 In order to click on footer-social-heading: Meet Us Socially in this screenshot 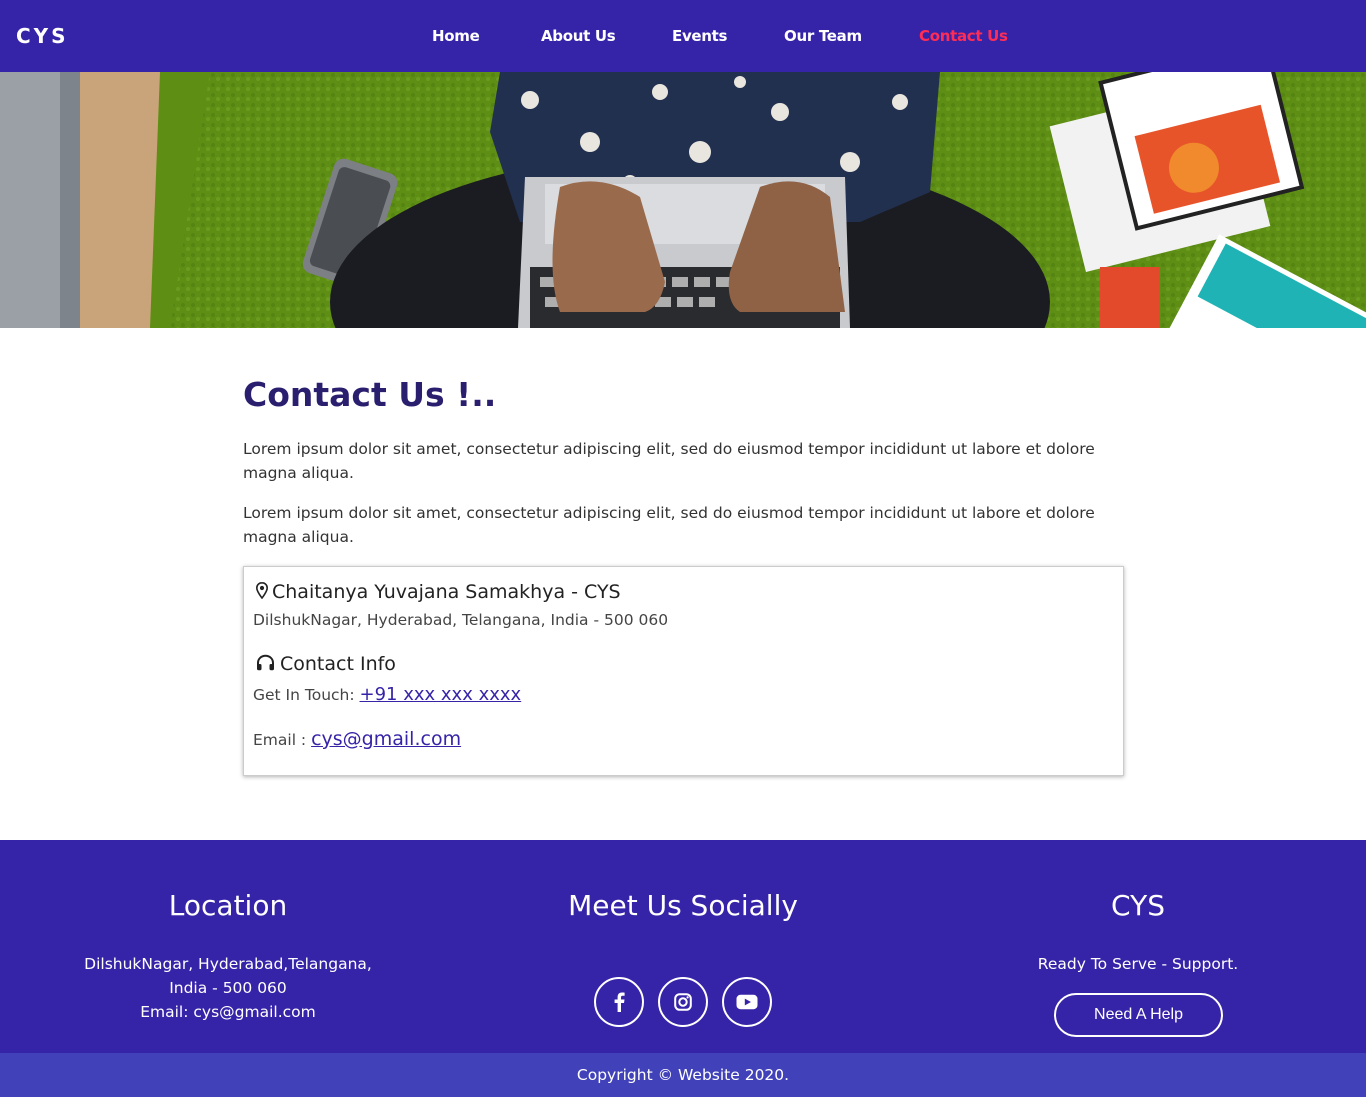, I will do `click(683, 905)`.